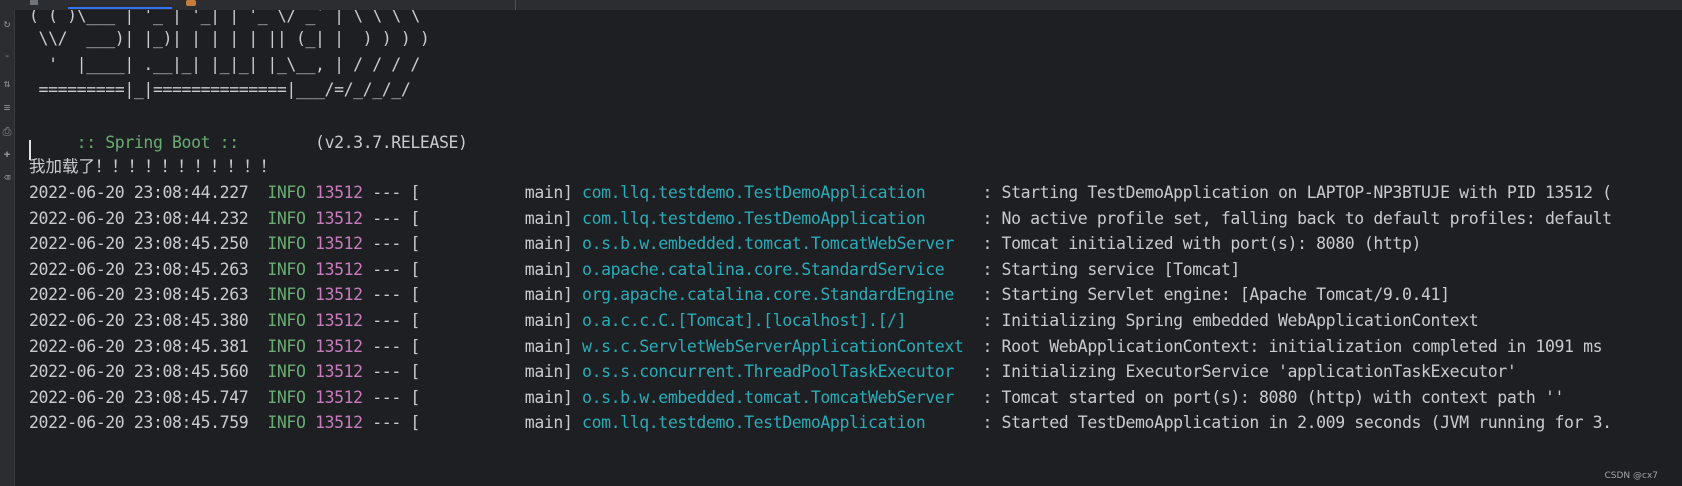 Image resolution: width=1682 pixels, height=486 pixels. What do you see at coordinates (7, 154) in the screenshot?
I see `pin-icon: ✚` at bounding box center [7, 154].